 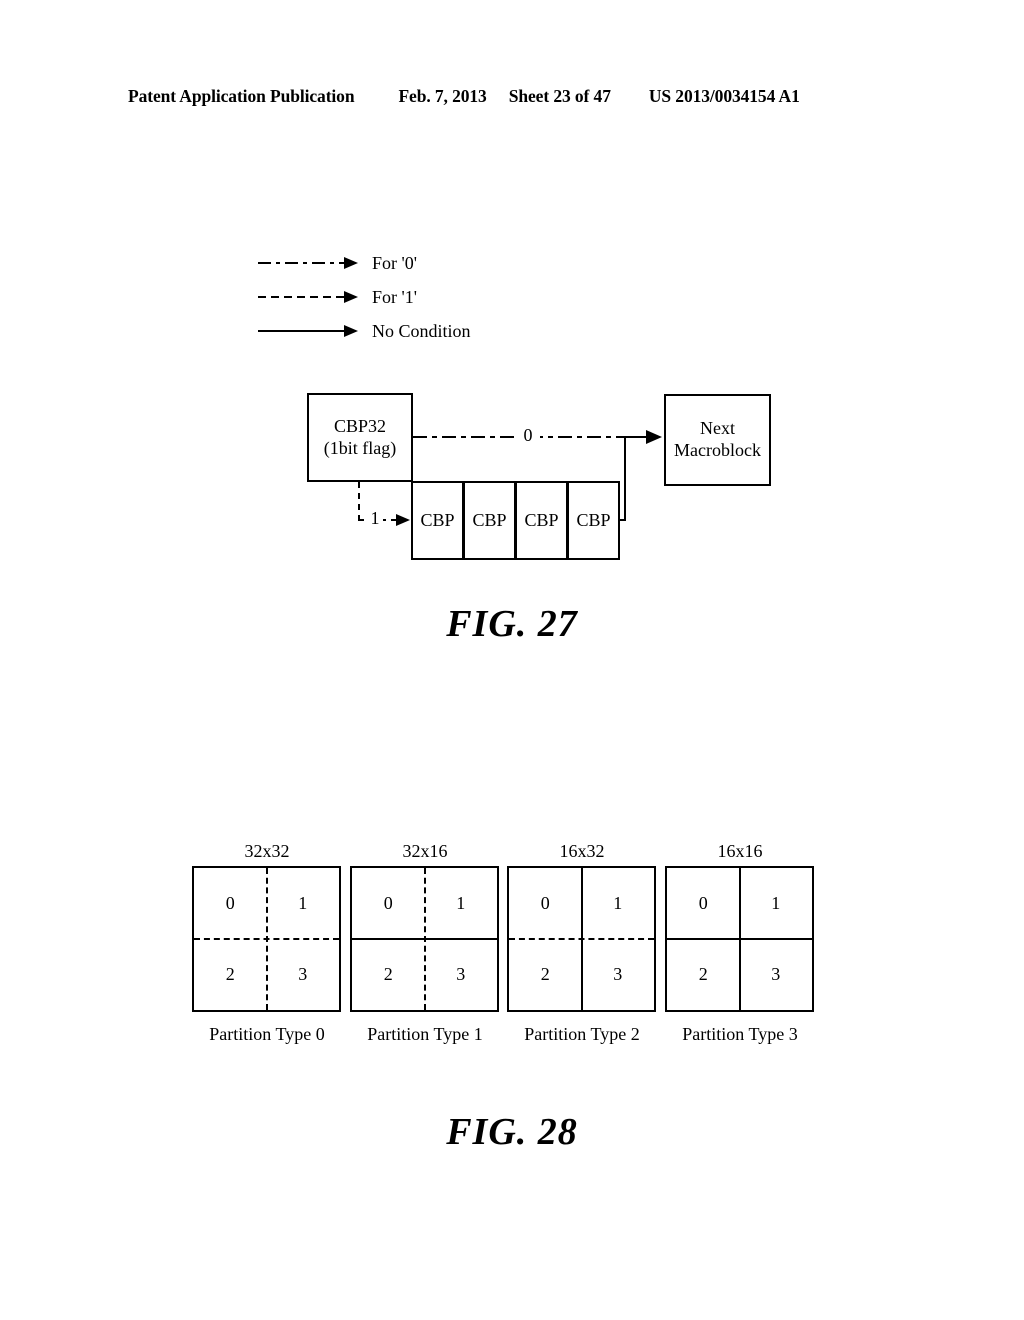 I want to click on partition-dimension-label: 16x16, so click(x=740, y=851).